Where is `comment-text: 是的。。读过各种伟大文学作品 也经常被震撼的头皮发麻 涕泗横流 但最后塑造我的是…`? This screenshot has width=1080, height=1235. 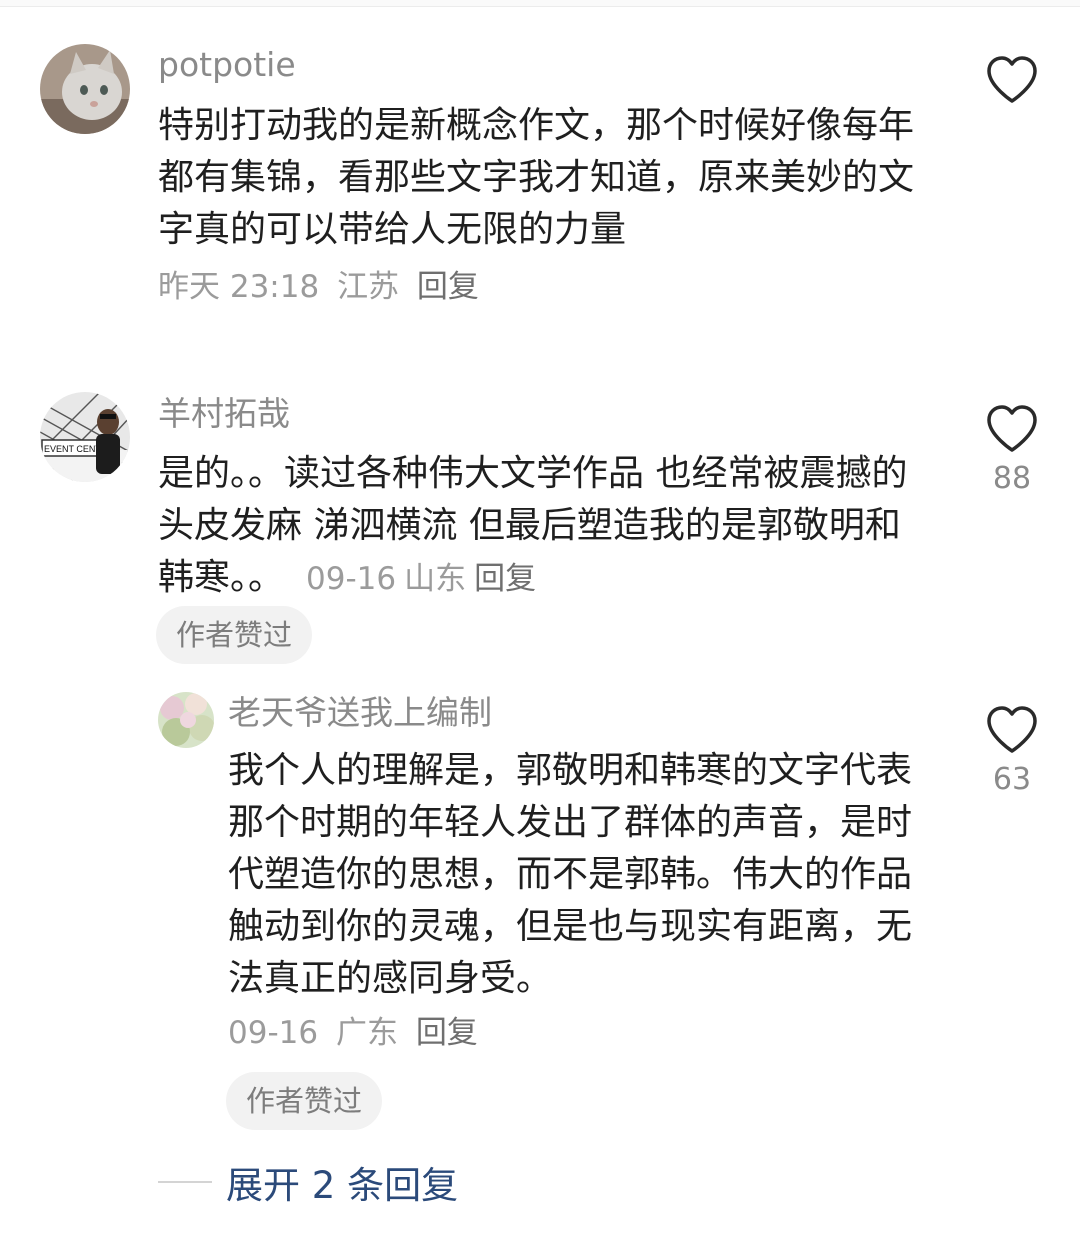
comment-text: 是的。。读过各种伟大文学作品 也经常被震撼的头皮发麻 涕泗横流 但最后塑造我的是… is located at coordinates (543, 526).